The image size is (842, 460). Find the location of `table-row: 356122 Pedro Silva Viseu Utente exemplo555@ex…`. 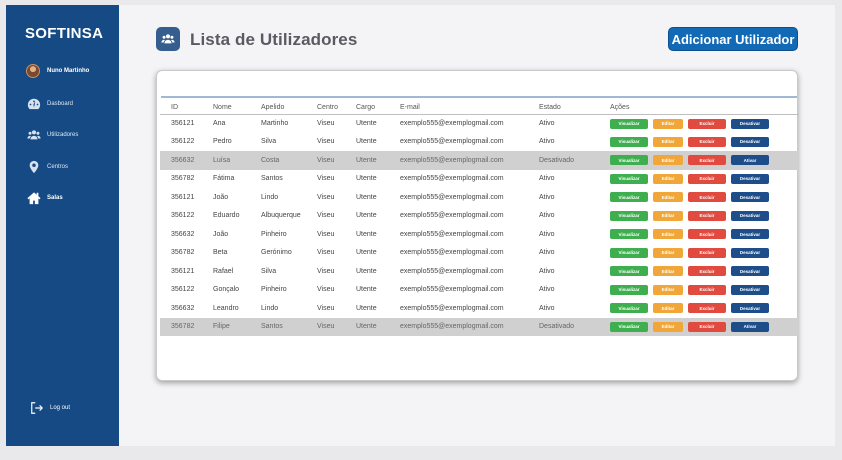

table-row: 356122 Pedro Silva Viseu Utente exemplo555@ex… is located at coordinates (479, 142).